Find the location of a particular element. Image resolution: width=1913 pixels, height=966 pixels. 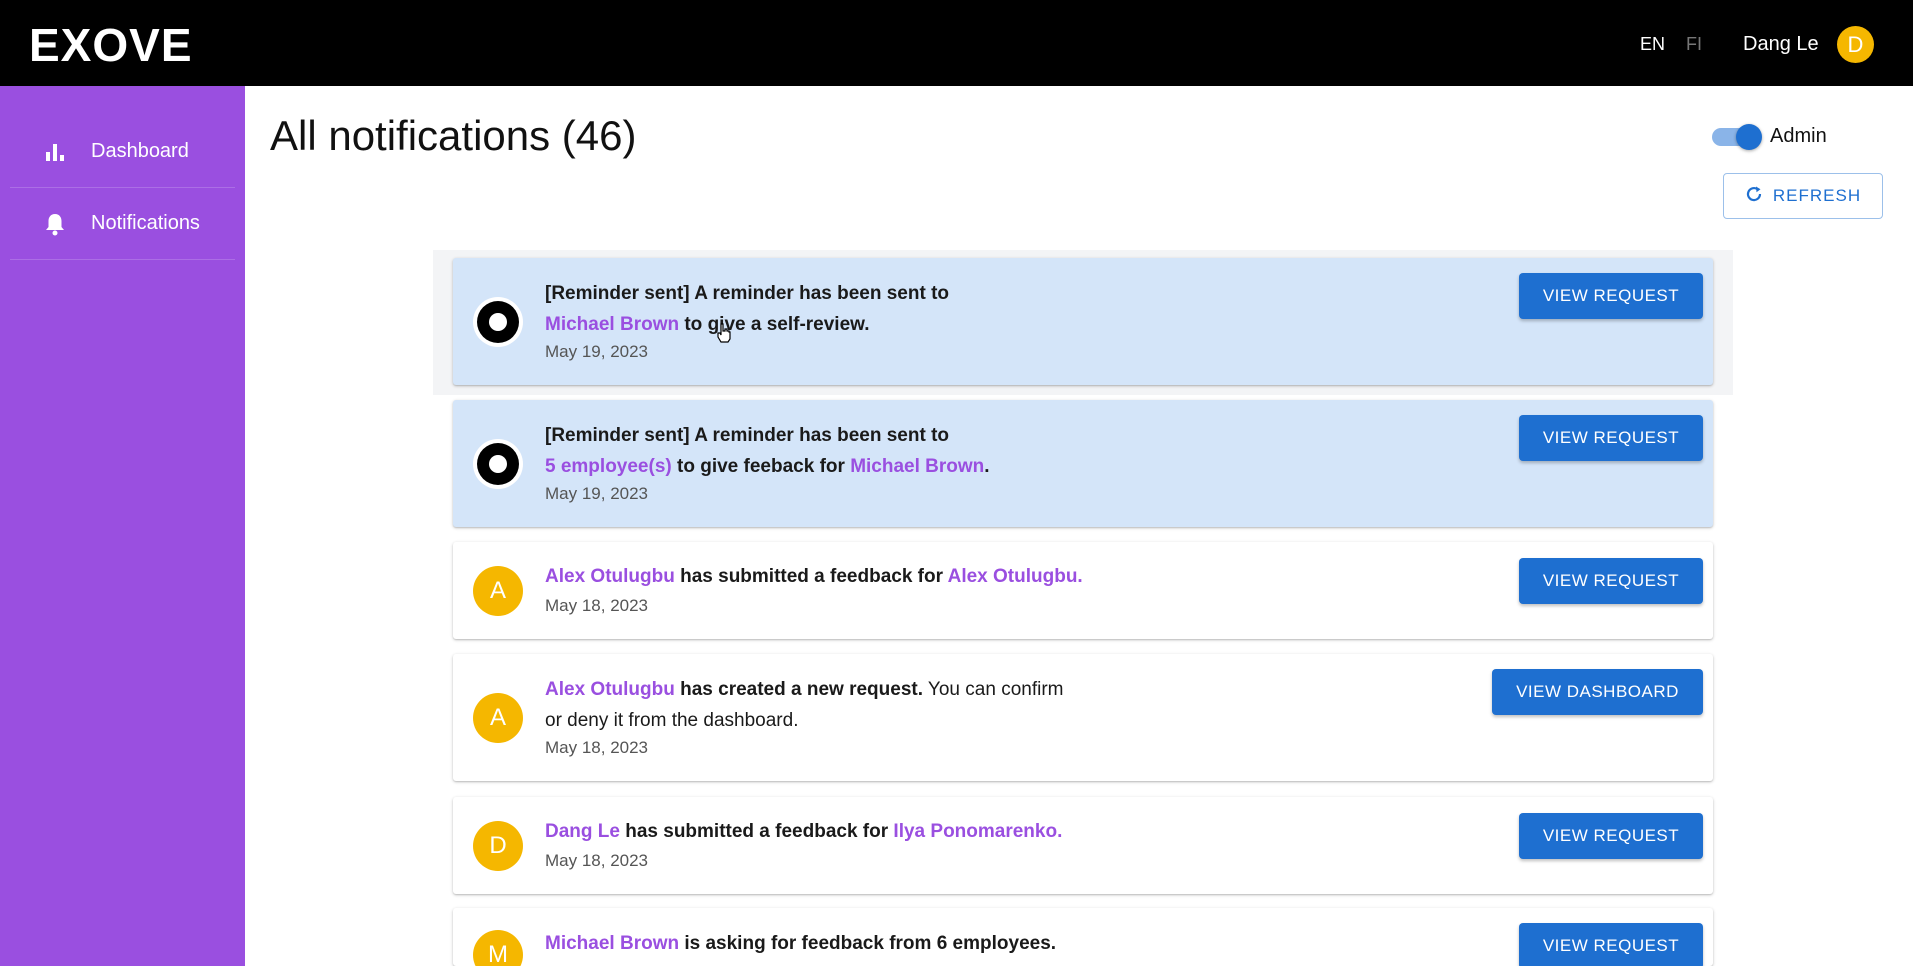

language-fi-button: FI is located at coordinates (1694, 44).